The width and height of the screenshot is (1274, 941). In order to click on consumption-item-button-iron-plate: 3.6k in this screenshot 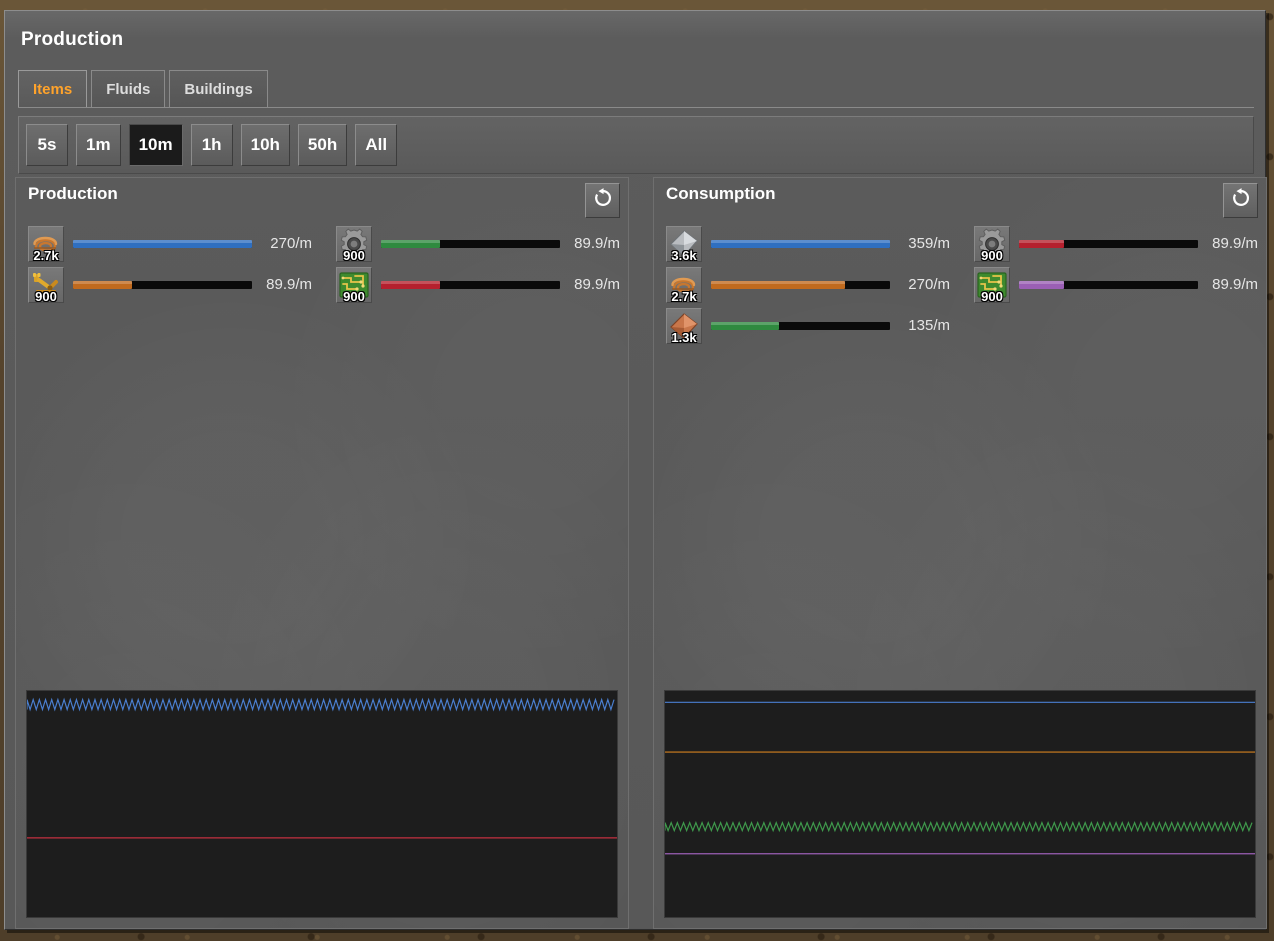, I will do `click(684, 243)`.